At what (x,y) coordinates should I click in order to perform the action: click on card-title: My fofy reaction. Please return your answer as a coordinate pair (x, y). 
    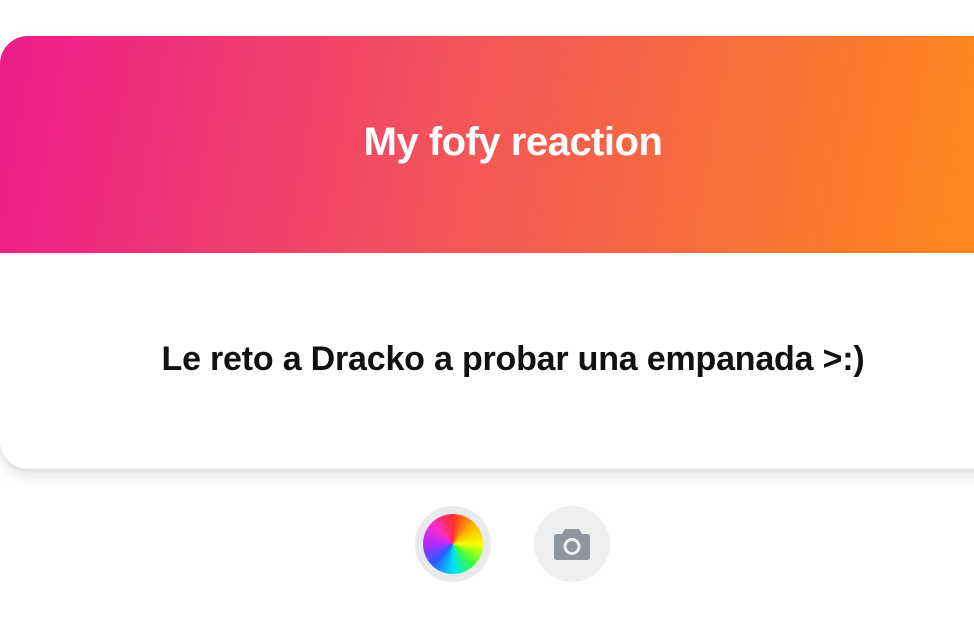
    Looking at the image, I should click on (513, 142).